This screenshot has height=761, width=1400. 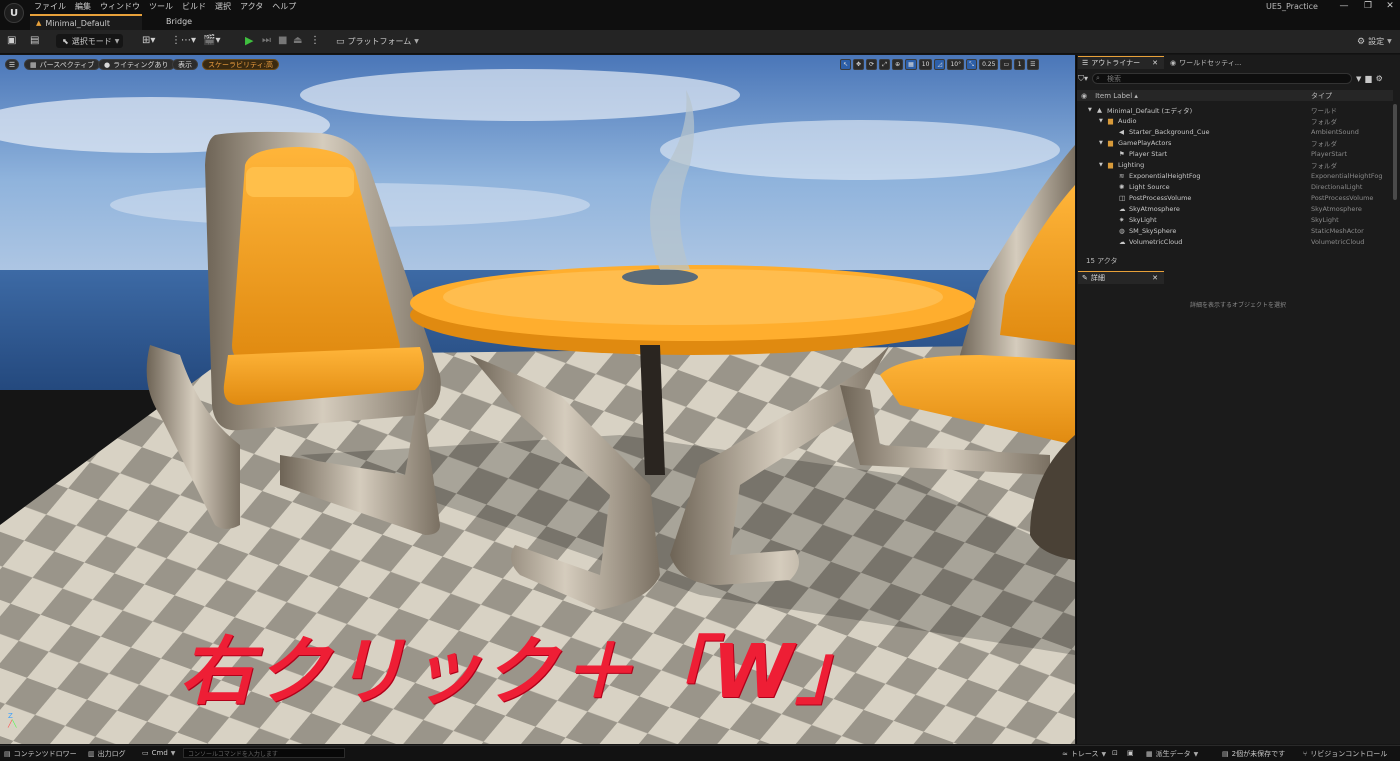 I want to click on close-window-icon: ✕, so click(x=1390, y=6).